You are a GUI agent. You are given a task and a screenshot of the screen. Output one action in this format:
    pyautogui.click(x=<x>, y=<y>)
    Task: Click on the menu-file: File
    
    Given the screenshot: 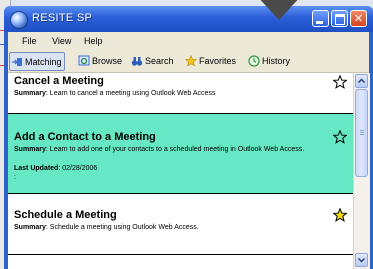 What is the action you would take?
    pyautogui.click(x=29, y=41)
    